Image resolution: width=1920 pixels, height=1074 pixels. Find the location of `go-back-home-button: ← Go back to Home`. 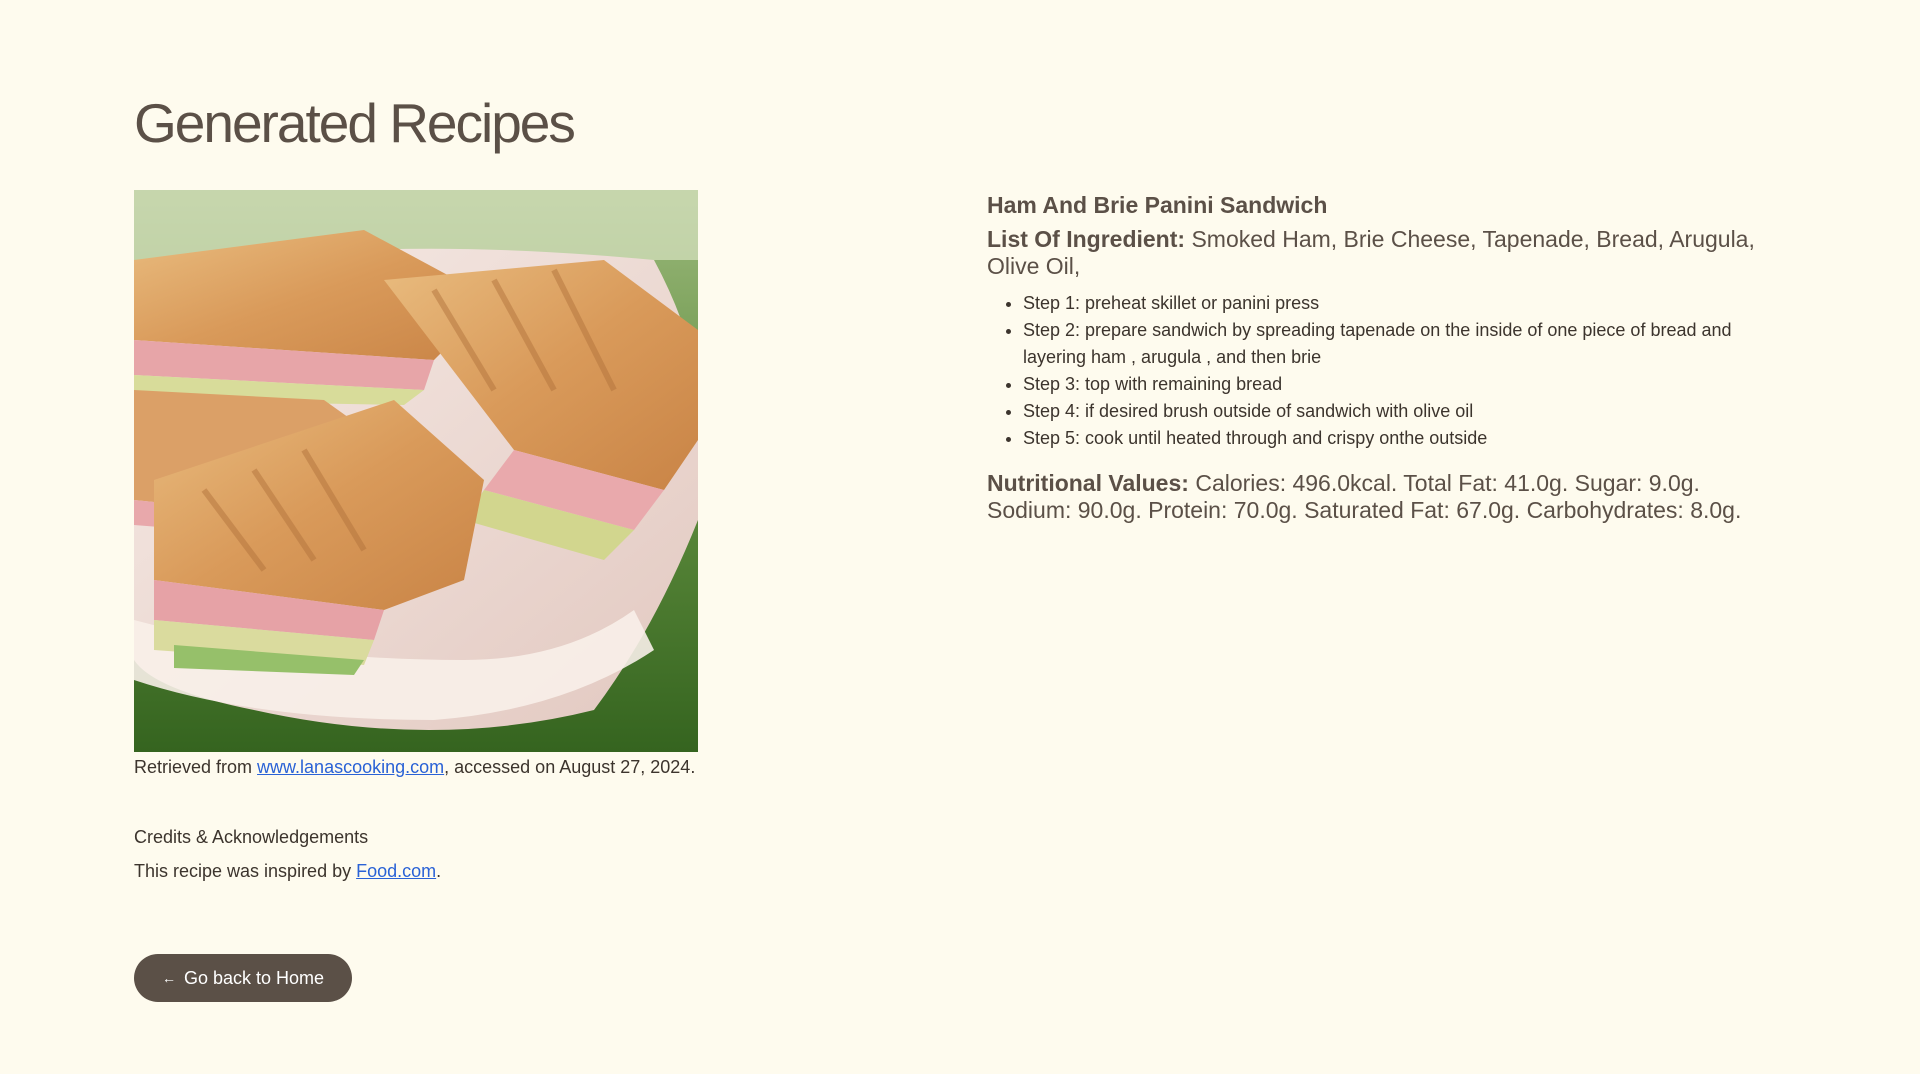

go-back-home-button: ← Go back to Home is located at coordinates (243, 978).